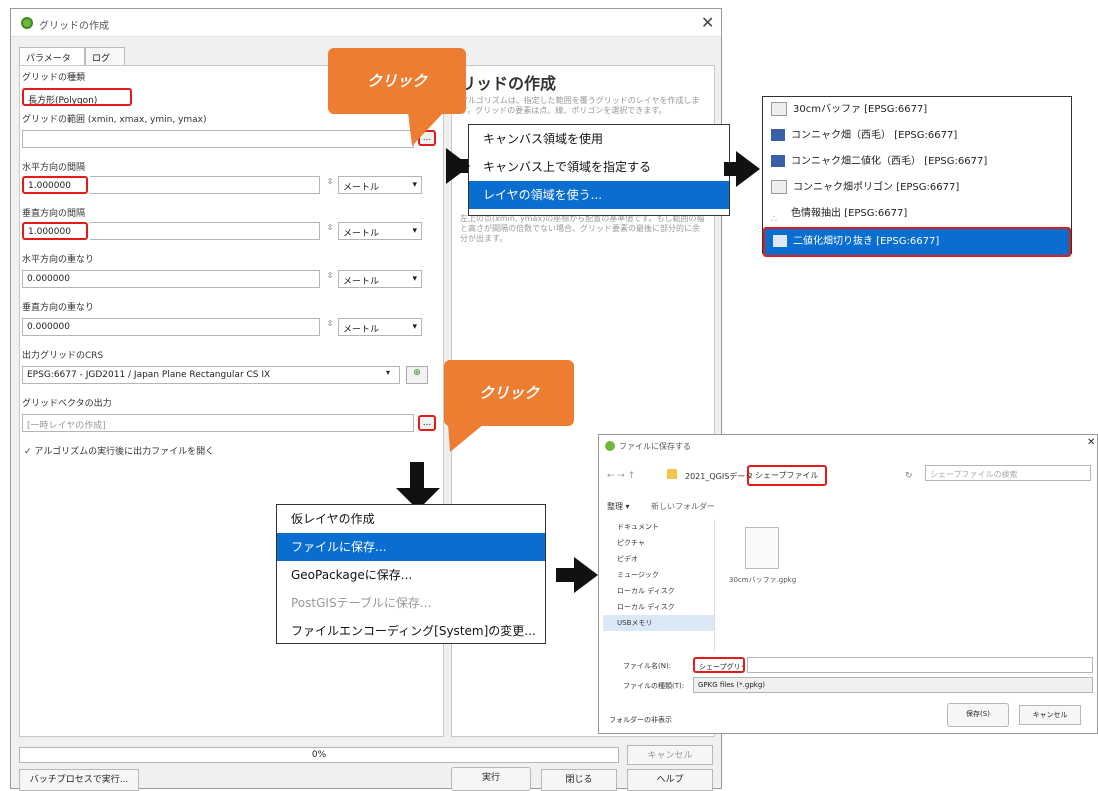 The width and height of the screenshot is (1098, 791). Describe the element at coordinates (599, 167) in the screenshot. I see `menu-item-draw-on-canvas: キャンバス上で領域を指定する` at that location.